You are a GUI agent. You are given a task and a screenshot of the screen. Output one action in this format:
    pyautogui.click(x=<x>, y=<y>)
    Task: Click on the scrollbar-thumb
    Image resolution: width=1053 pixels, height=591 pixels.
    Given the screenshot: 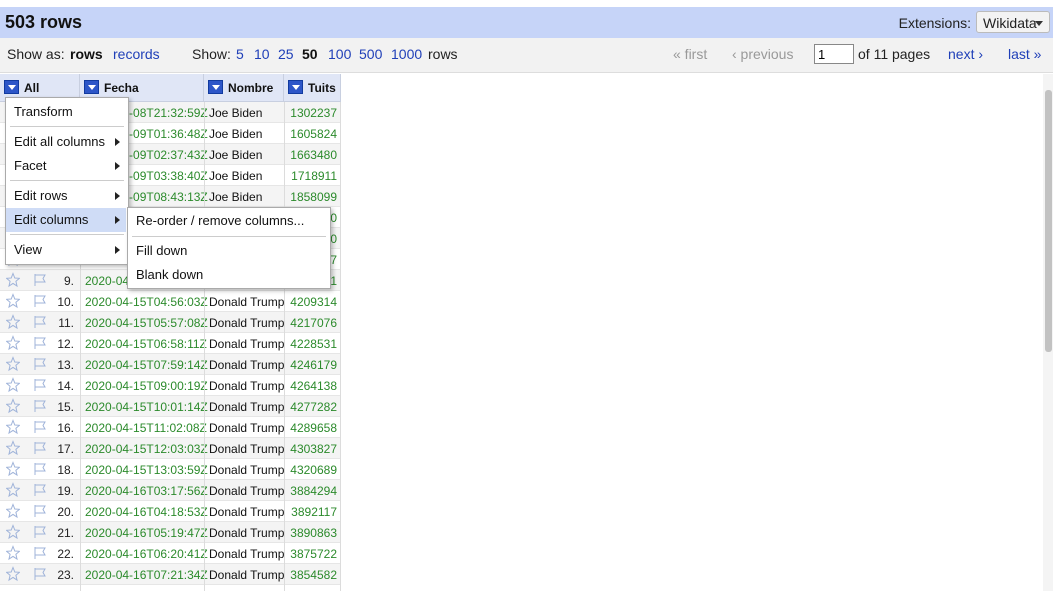 What is the action you would take?
    pyautogui.click(x=1048, y=221)
    